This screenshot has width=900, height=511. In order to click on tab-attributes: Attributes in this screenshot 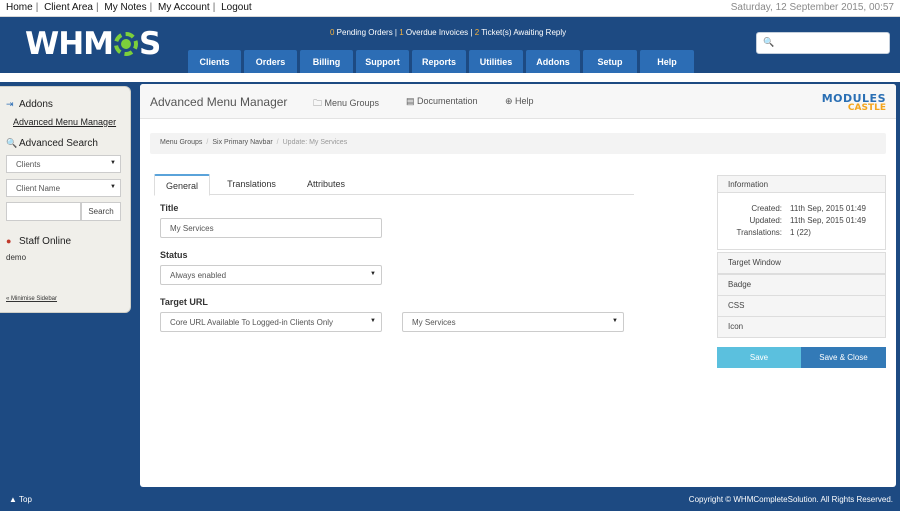, I will do `click(326, 184)`.